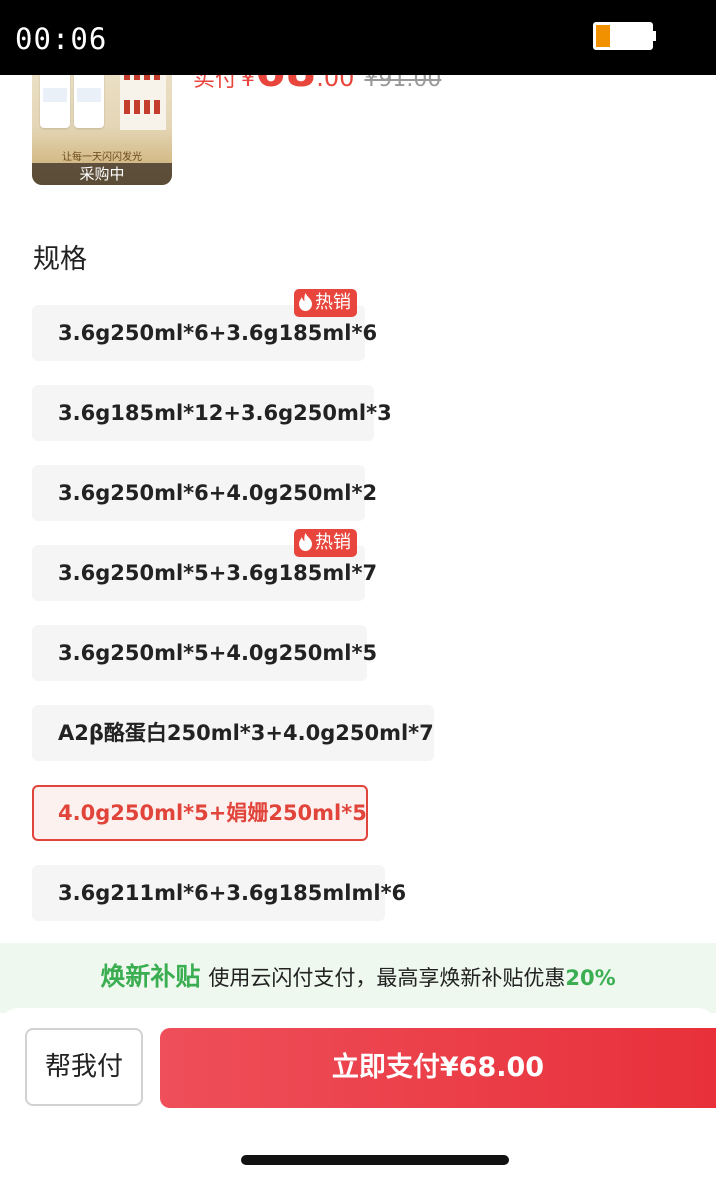 The height and width of the screenshot is (1182, 716). I want to click on status-bar: 00:06, so click(358, 37).